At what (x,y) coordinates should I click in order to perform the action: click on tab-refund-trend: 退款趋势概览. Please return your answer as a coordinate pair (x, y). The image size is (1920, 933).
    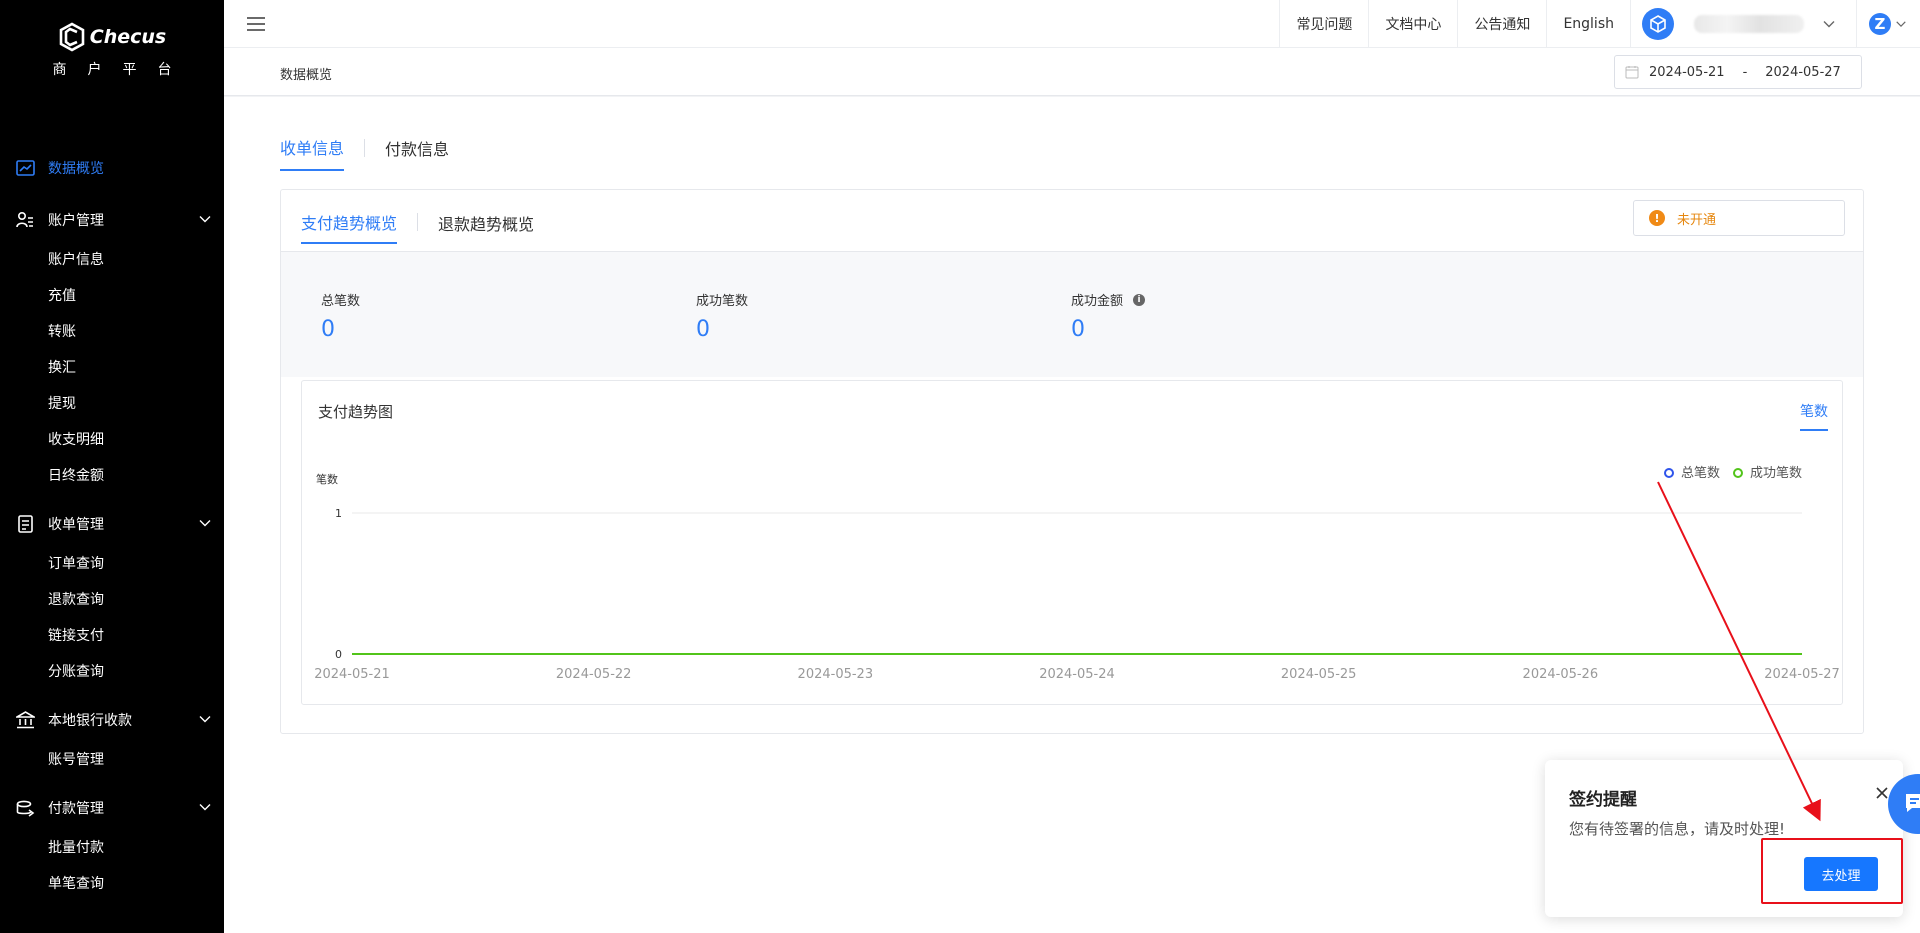
    Looking at the image, I should click on (486, 227).